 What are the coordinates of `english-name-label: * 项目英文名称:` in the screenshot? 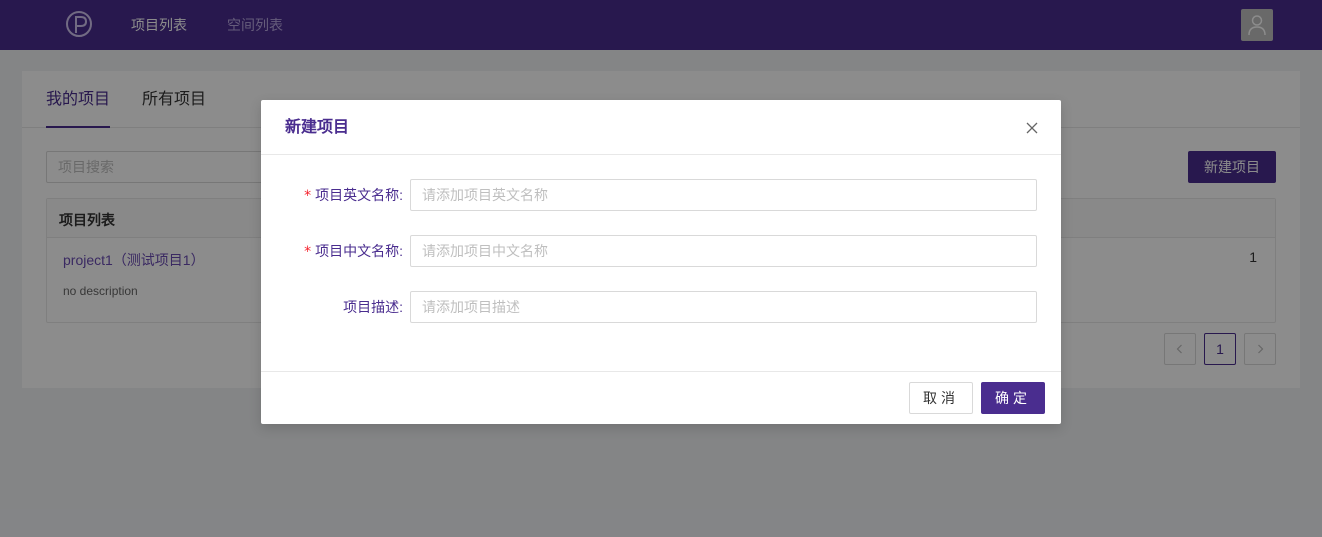 It's located at (353, 195).